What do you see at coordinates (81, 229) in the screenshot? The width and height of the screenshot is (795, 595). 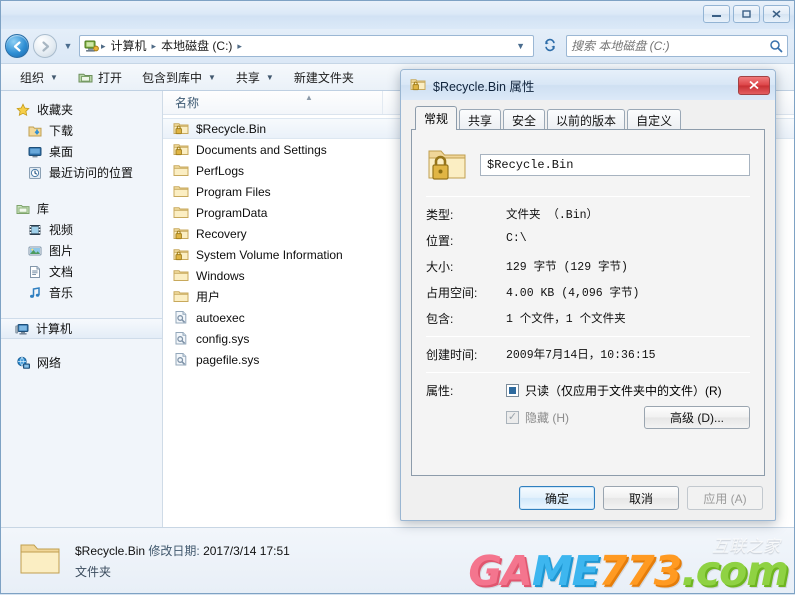 I see `sidebar-item-videos: 视频` at bounding box center [81, 229].